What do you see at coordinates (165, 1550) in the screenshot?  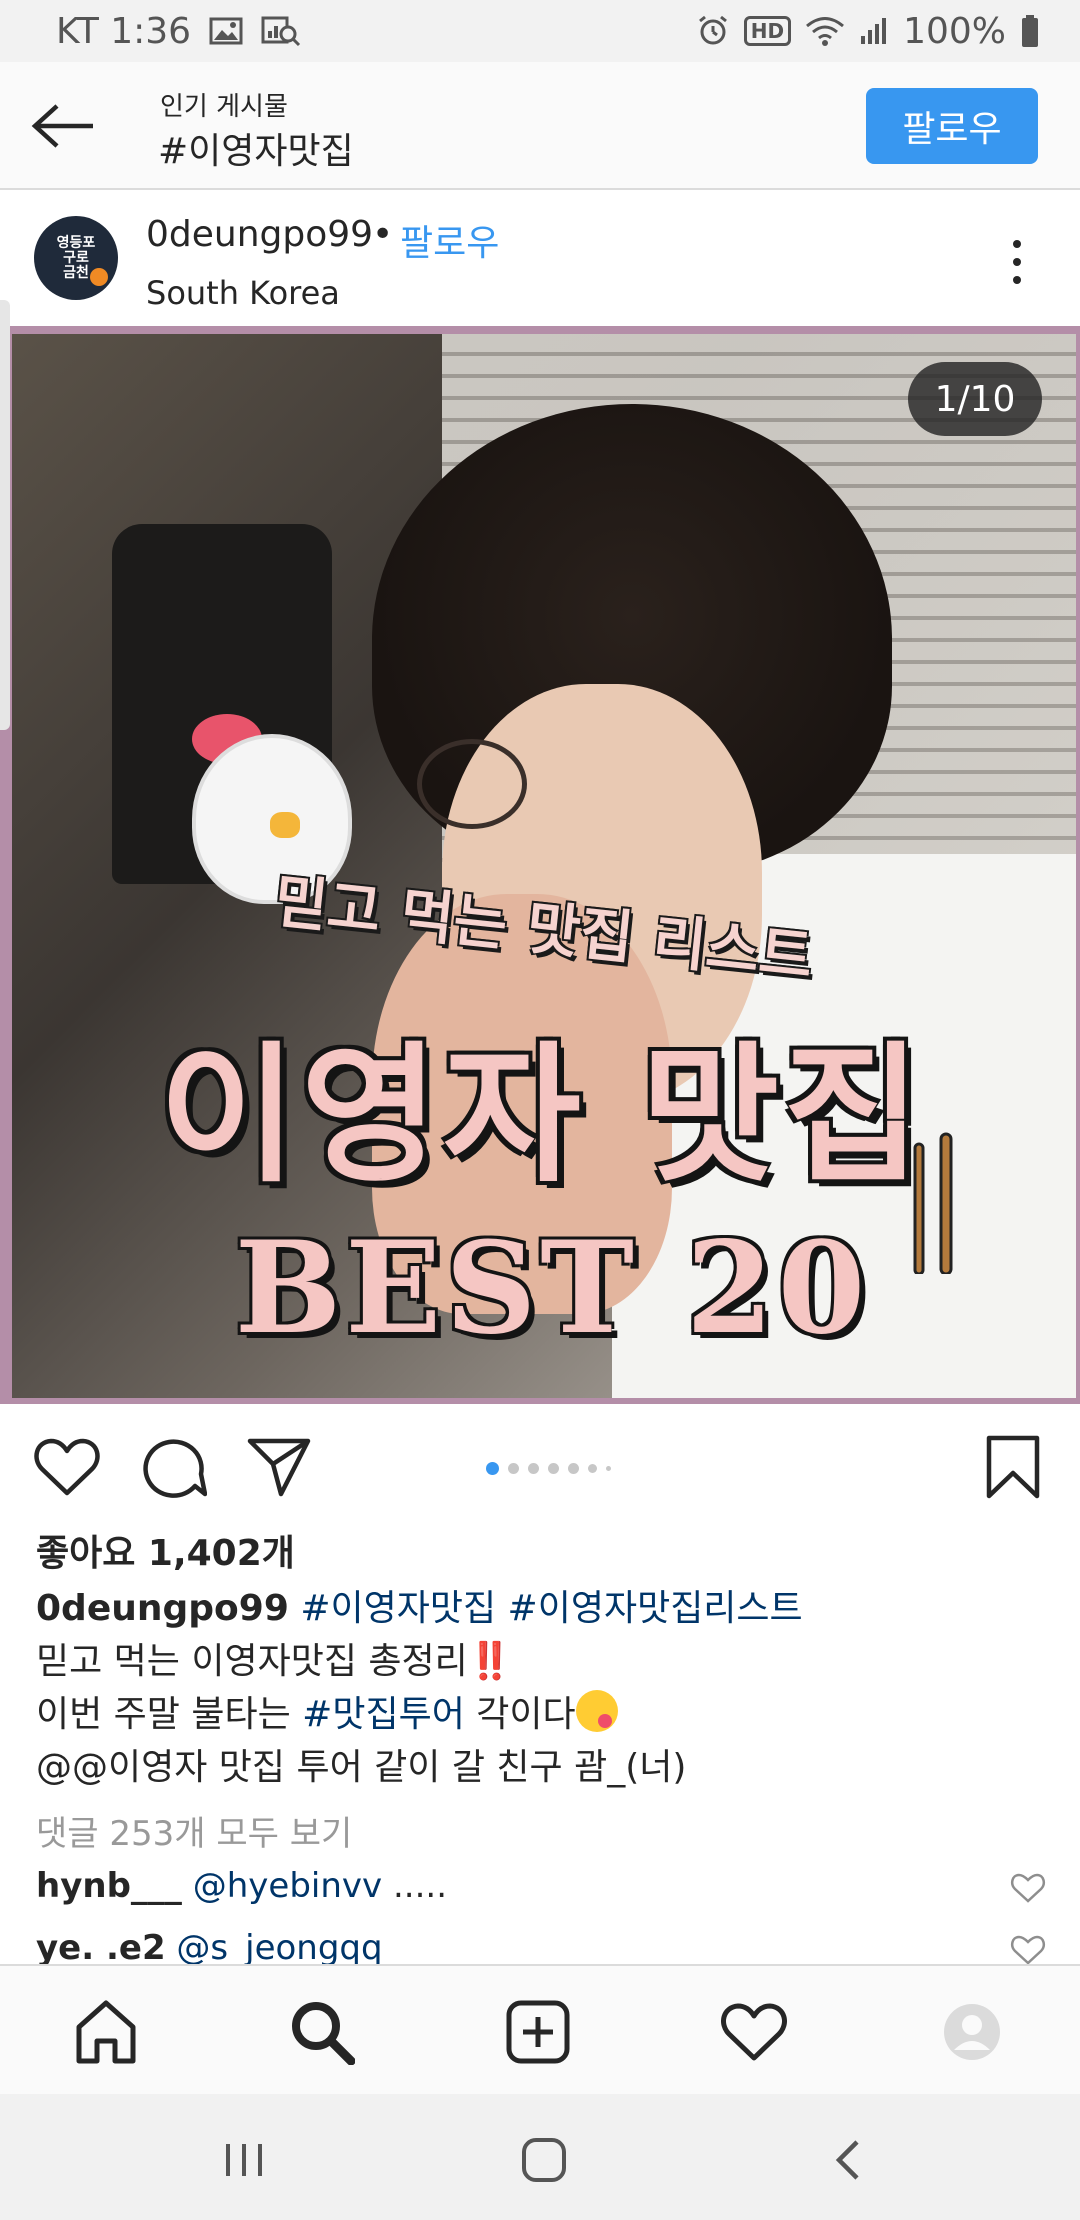 I see `like-count: 좋아요 1,402개` at bounding box center [165, 1550].